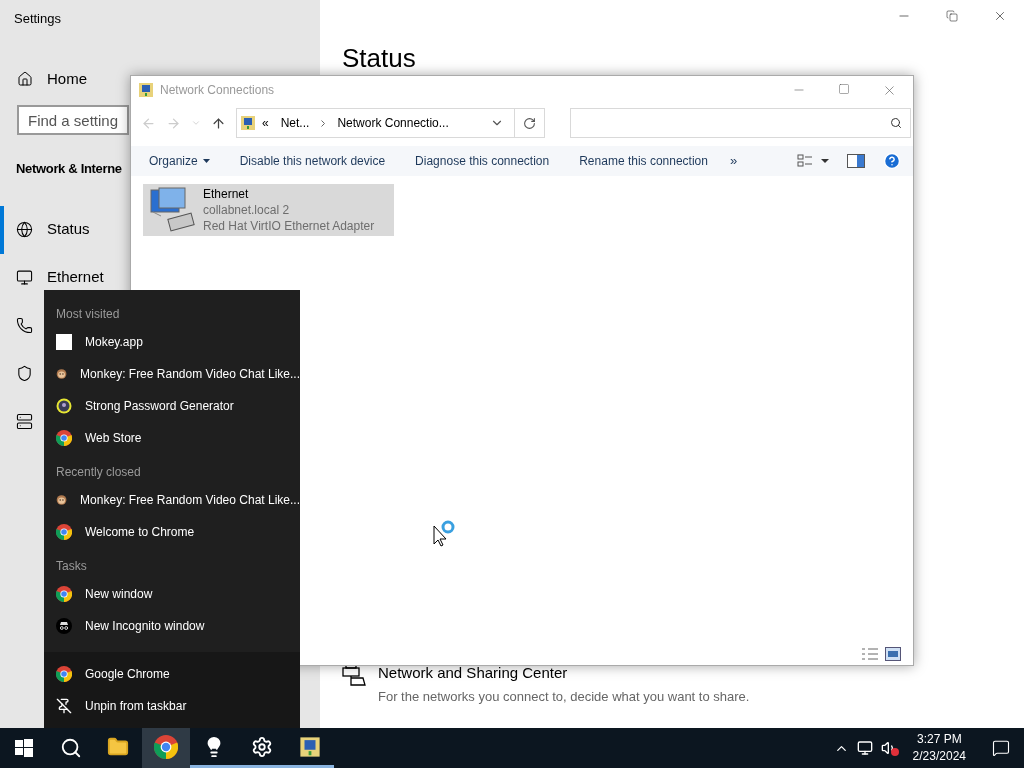  Describe the element at coordinates (98, 472) in the screenshot. I see `jump-list-heading: Recently closed` at that location.